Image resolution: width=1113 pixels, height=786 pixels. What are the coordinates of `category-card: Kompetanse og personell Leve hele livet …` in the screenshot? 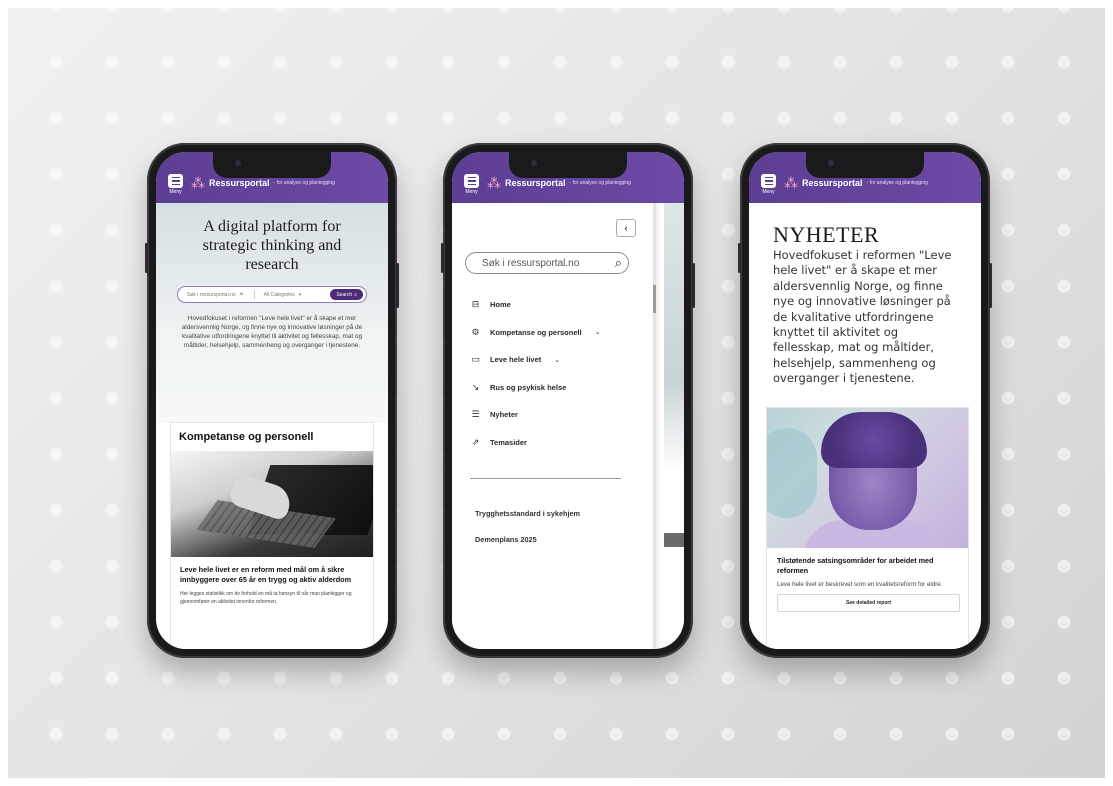 It's located at (272, 535).